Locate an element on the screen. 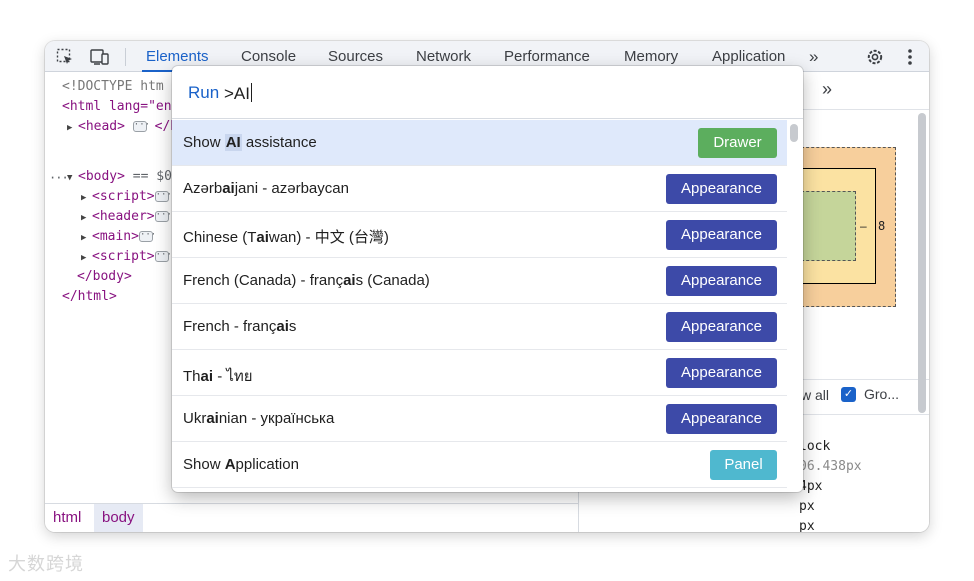 This screenshot has height=581, width=974. dom-head-node: ▶ <head> ··· </h is located at coordinates (122, 127).